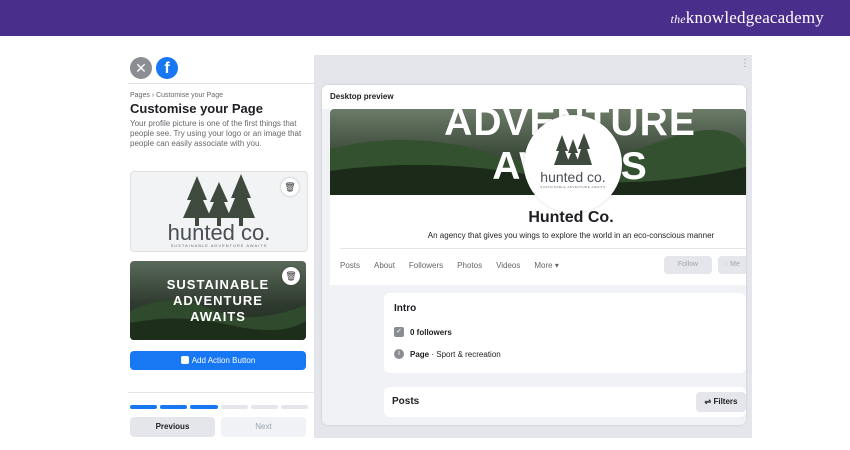 The width and height of the screenshot is (850, 450). What do you see at coordinates (754, 17) in the screenshot?
I see `brand-name: knowledgeacademy` at bounding box center [754, 17].